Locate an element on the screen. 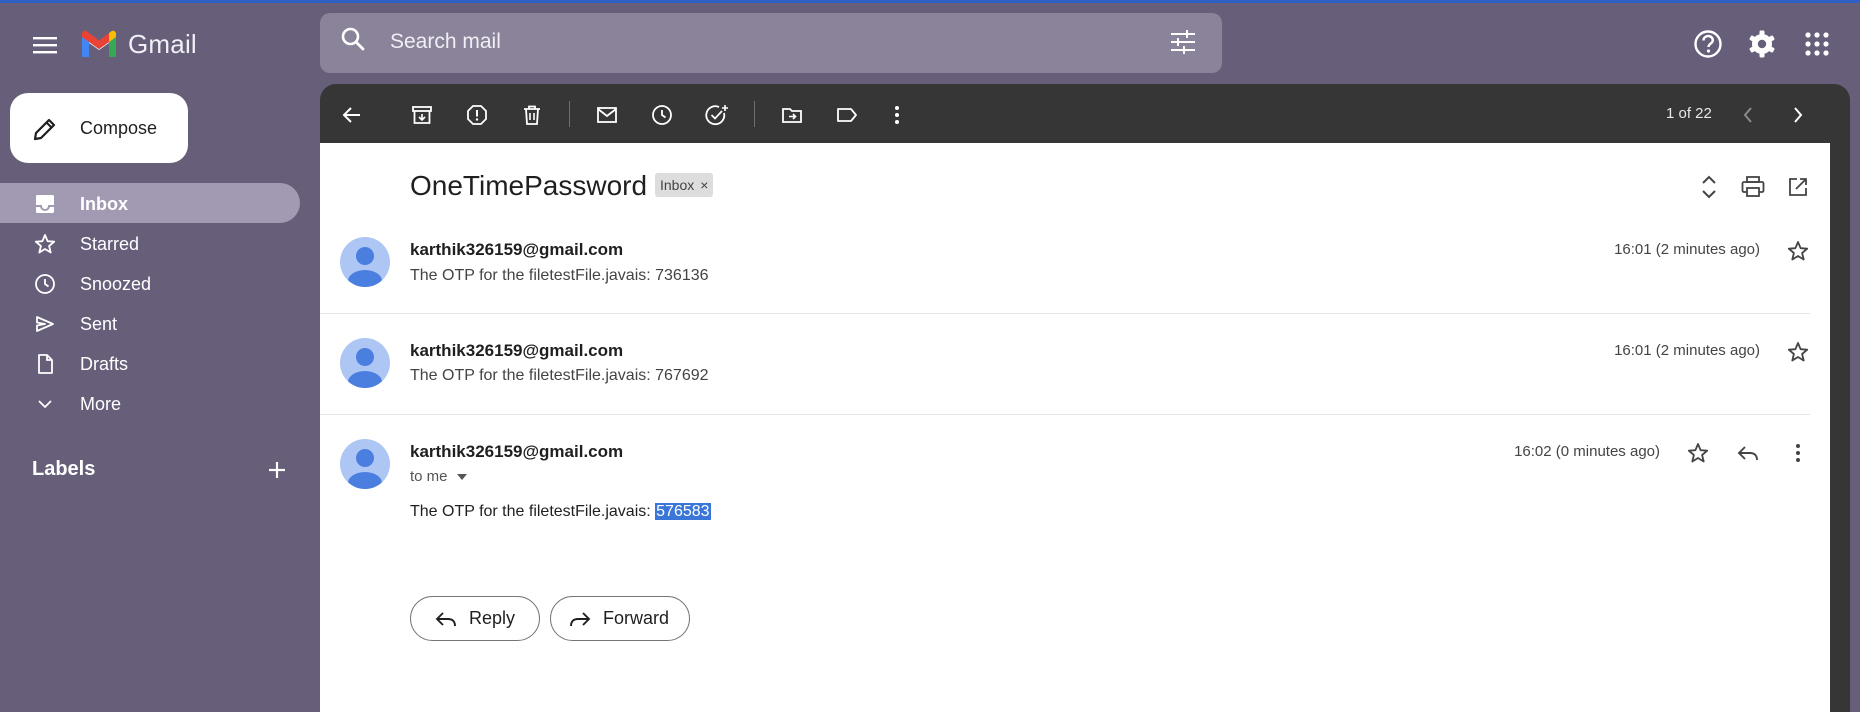  trash-icon is located at coordinates (532, 115).